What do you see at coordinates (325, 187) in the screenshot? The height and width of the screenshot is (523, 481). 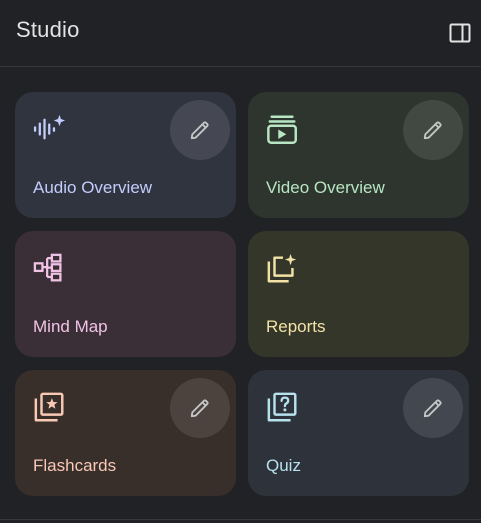 I see `card-label: Video Overview` at bounding box center [325, 187].